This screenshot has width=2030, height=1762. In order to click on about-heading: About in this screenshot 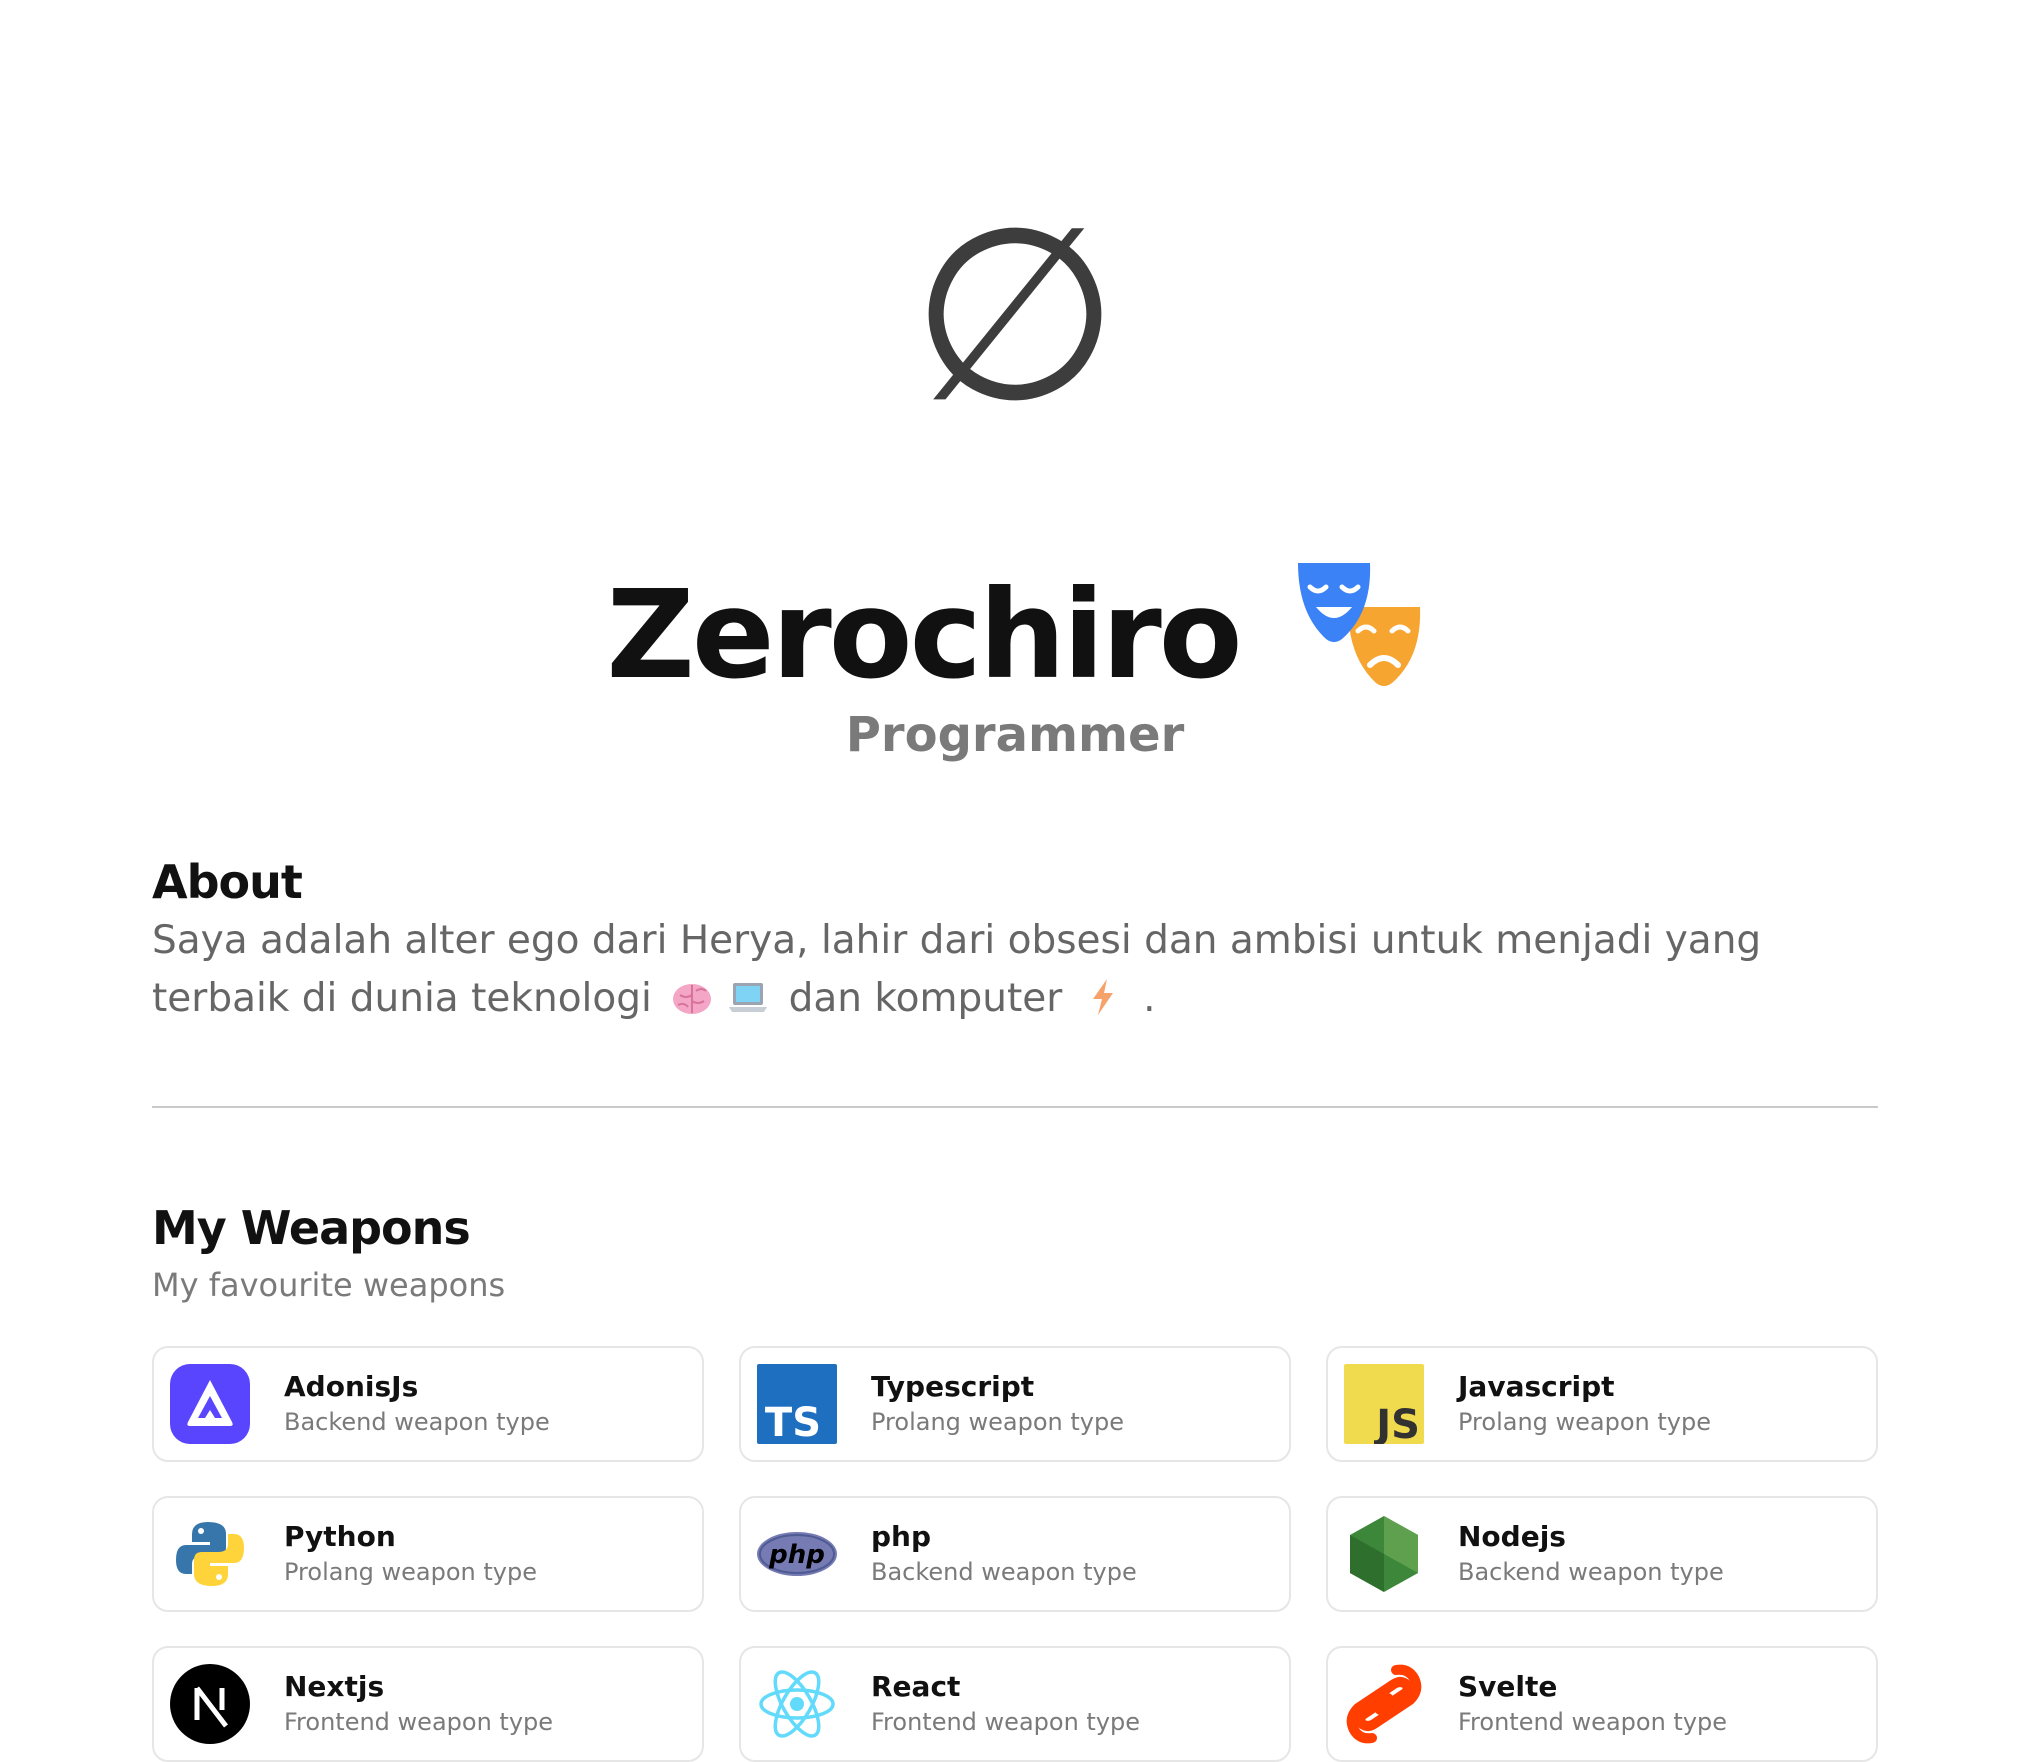, I will do `click(227, 882)`.